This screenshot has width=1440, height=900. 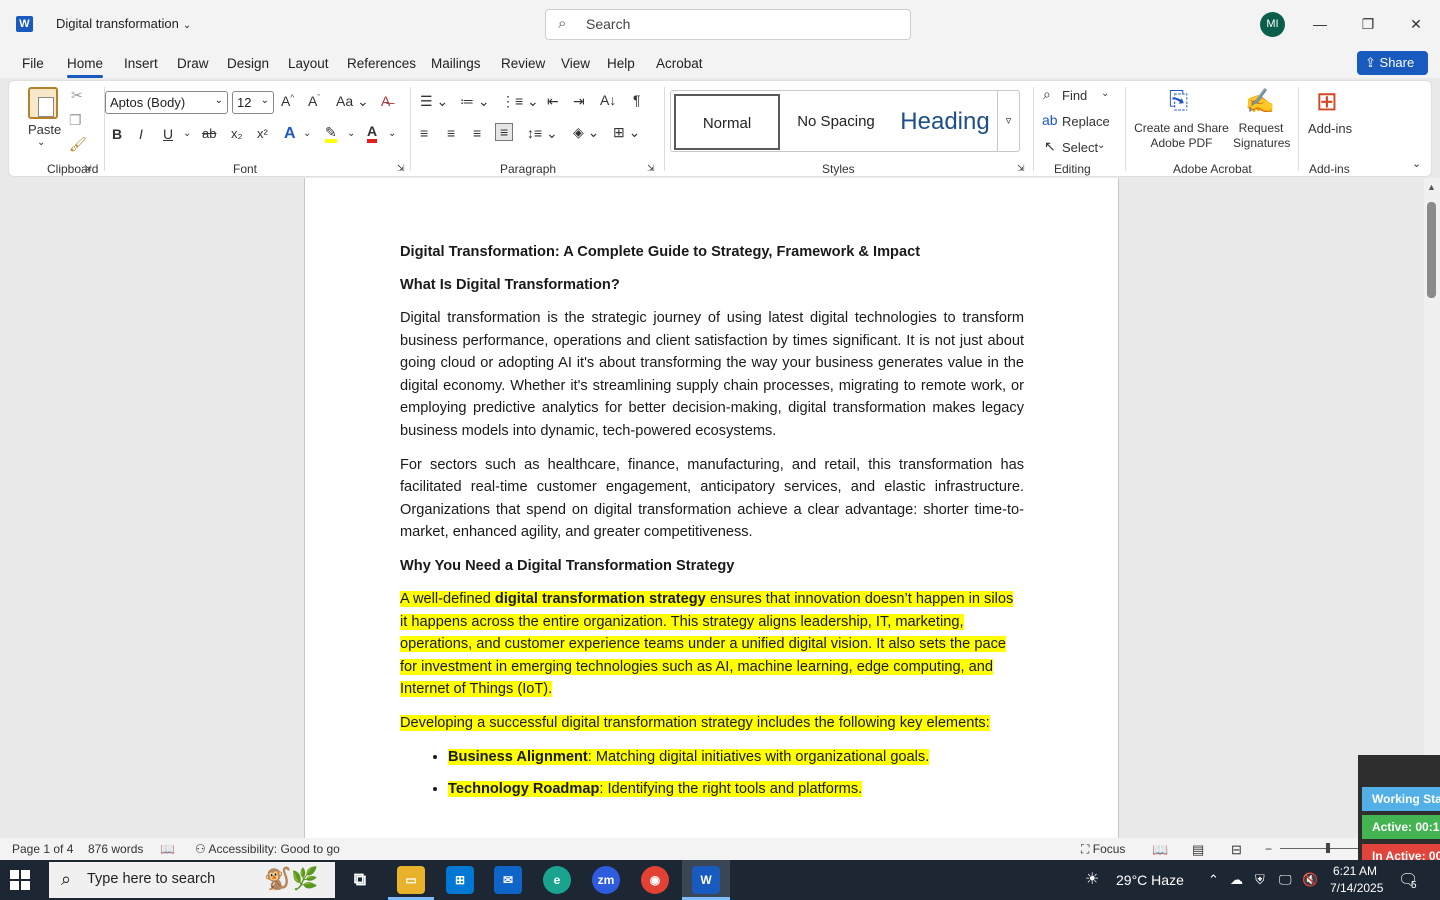 I want to click on zoom-icon: zm, so click(x=606, y=880).